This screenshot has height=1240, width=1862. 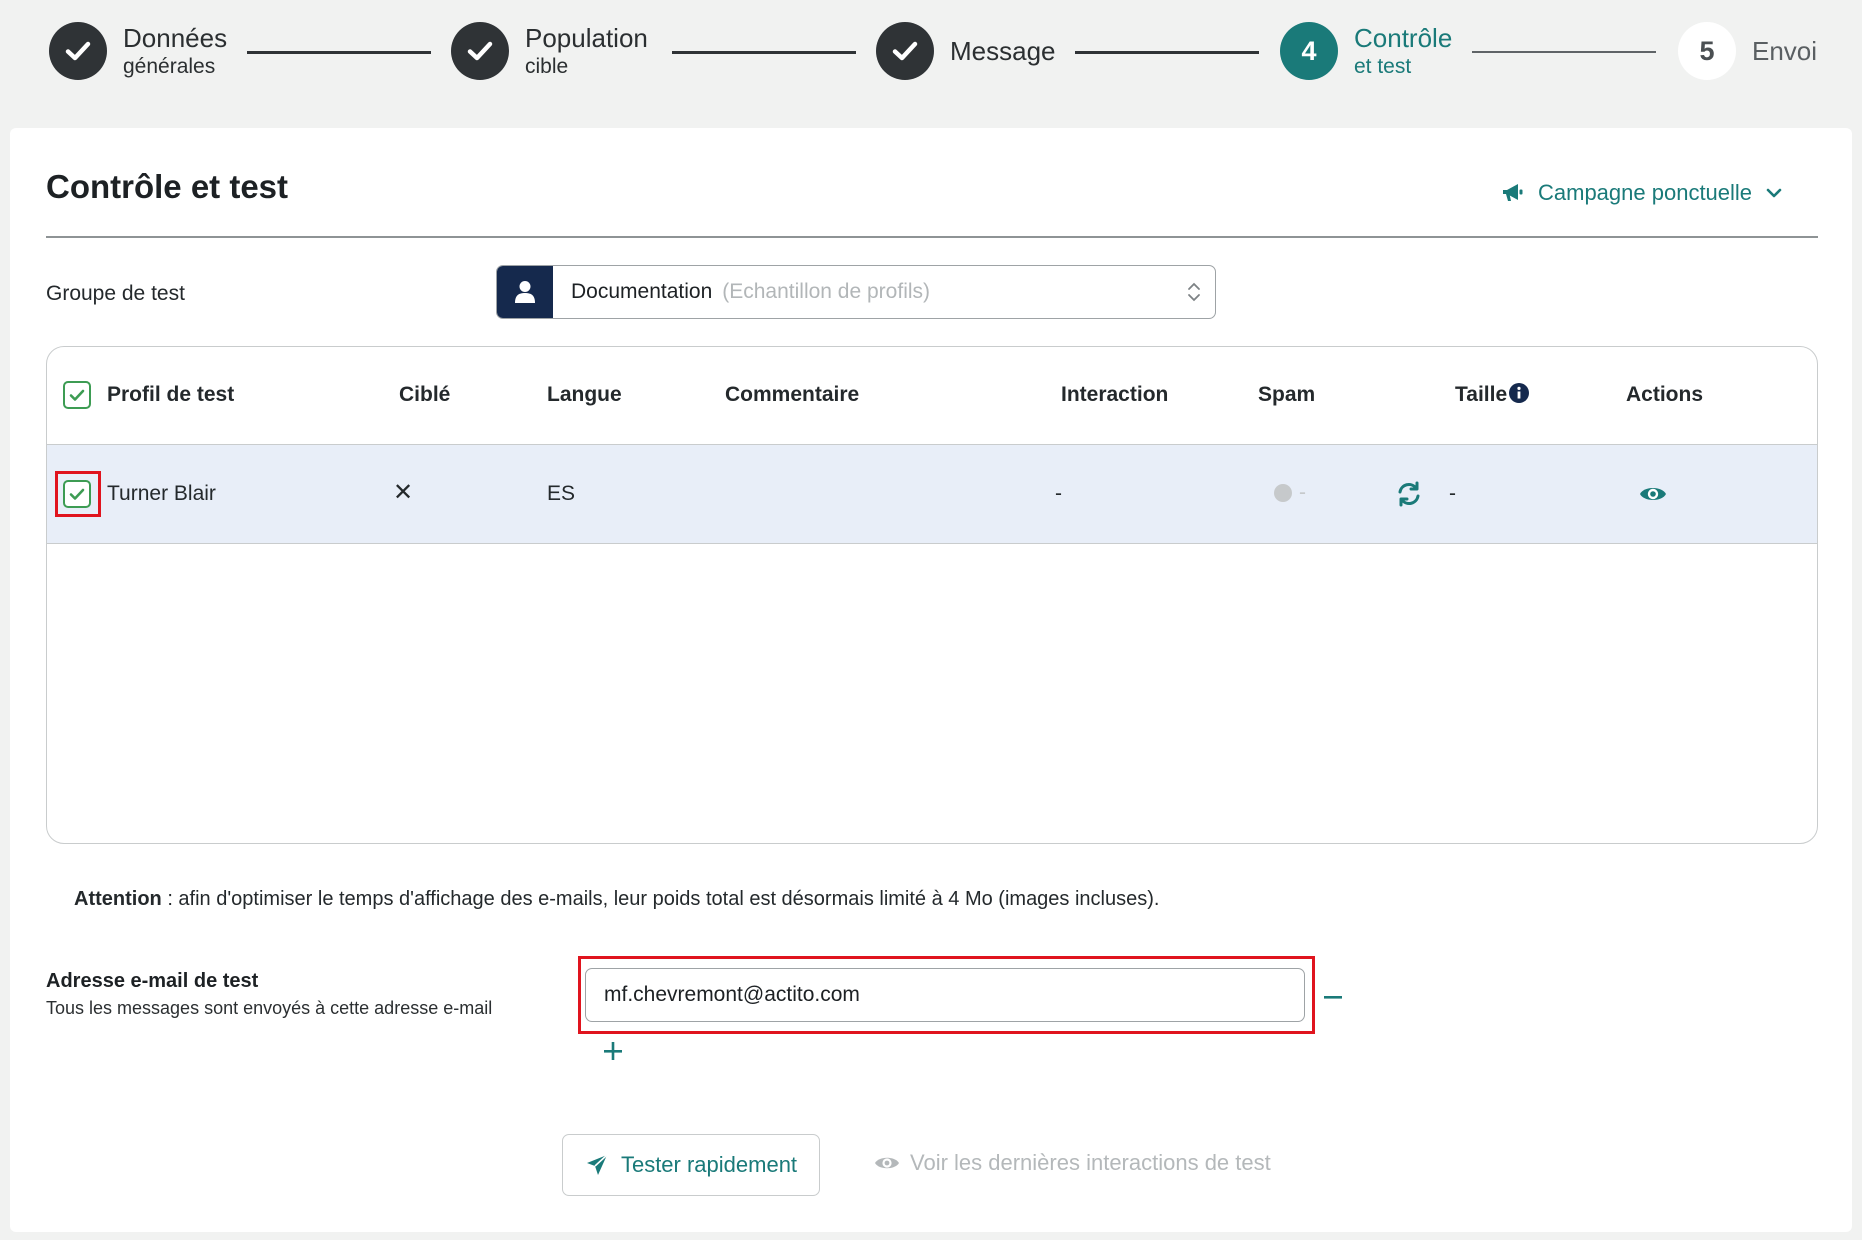 I want to click on title-divider, so click(x=932, y=237).